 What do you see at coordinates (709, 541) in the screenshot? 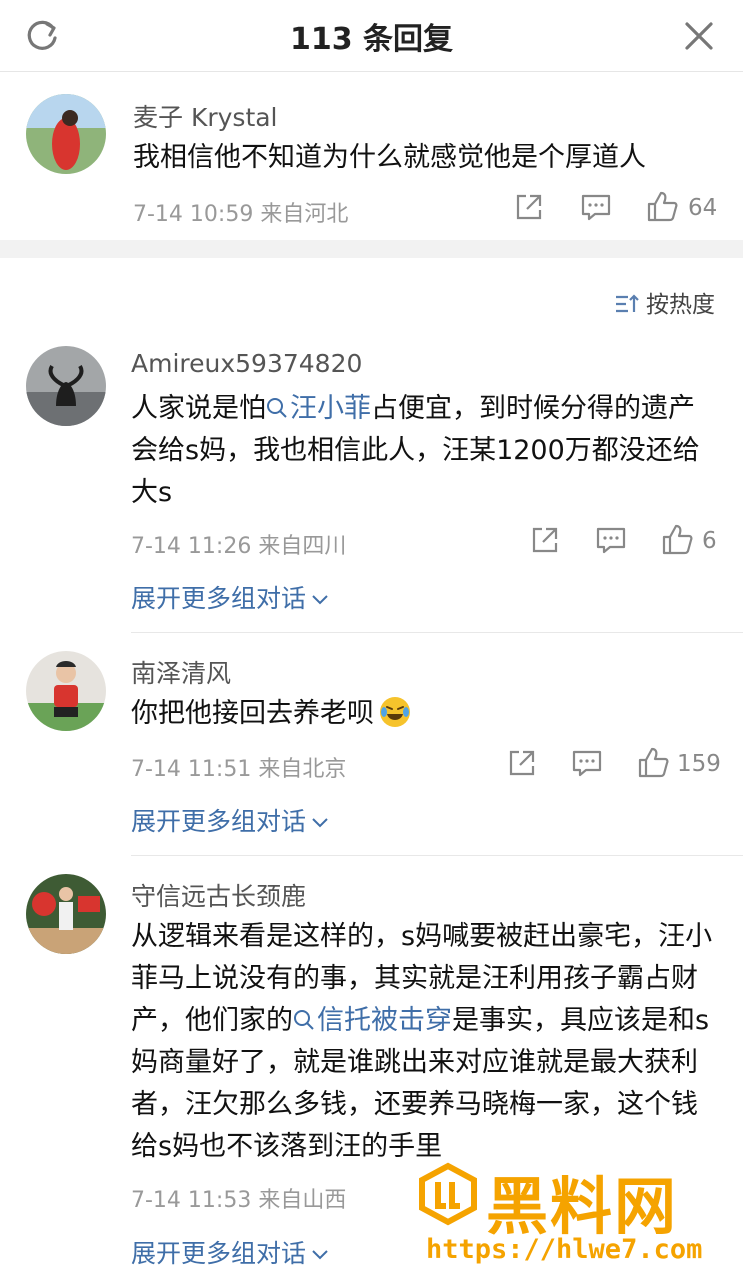
I see `like-count: 6` at bounding box center [709, 541].